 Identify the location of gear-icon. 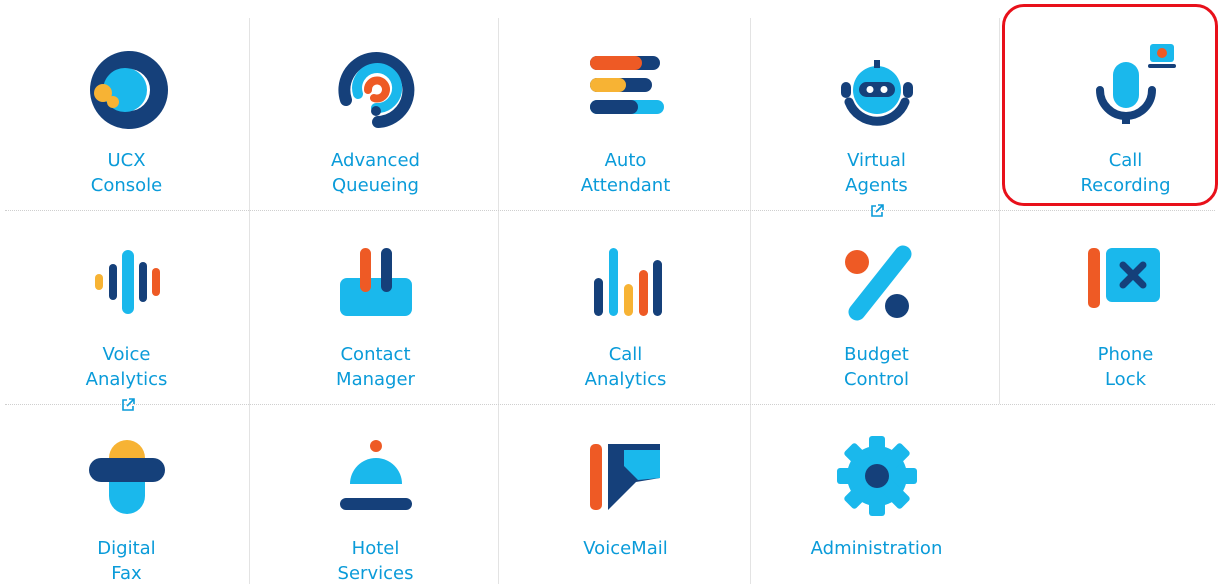
(877, 476).